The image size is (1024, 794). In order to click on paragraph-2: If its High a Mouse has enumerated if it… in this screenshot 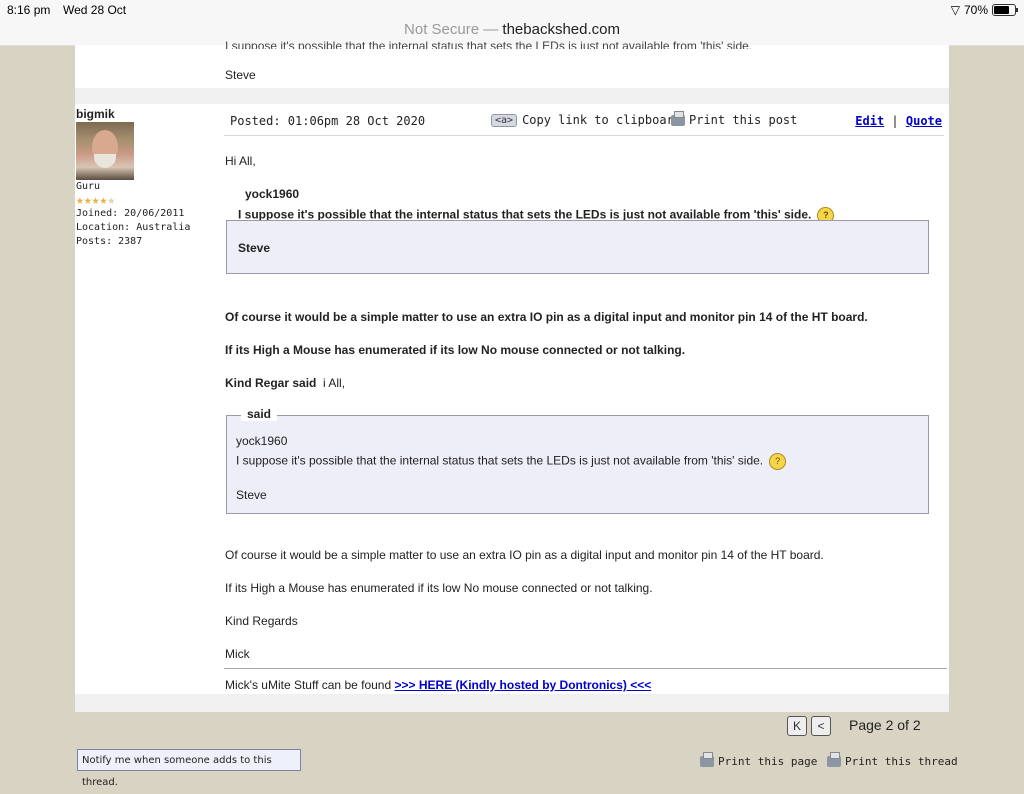, I will do `click(455, 350)`.